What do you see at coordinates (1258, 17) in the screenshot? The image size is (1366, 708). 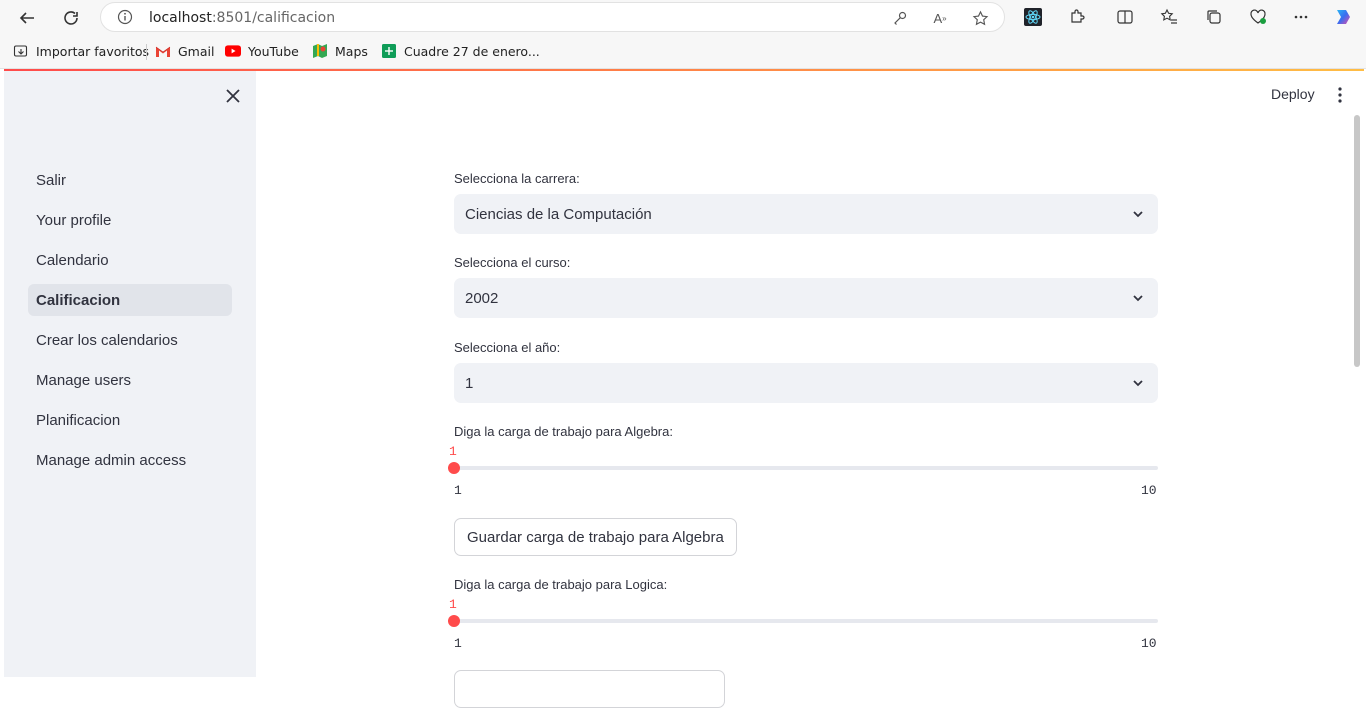 I see `browser-essentials-icon` at bounding box center [1258, 17].